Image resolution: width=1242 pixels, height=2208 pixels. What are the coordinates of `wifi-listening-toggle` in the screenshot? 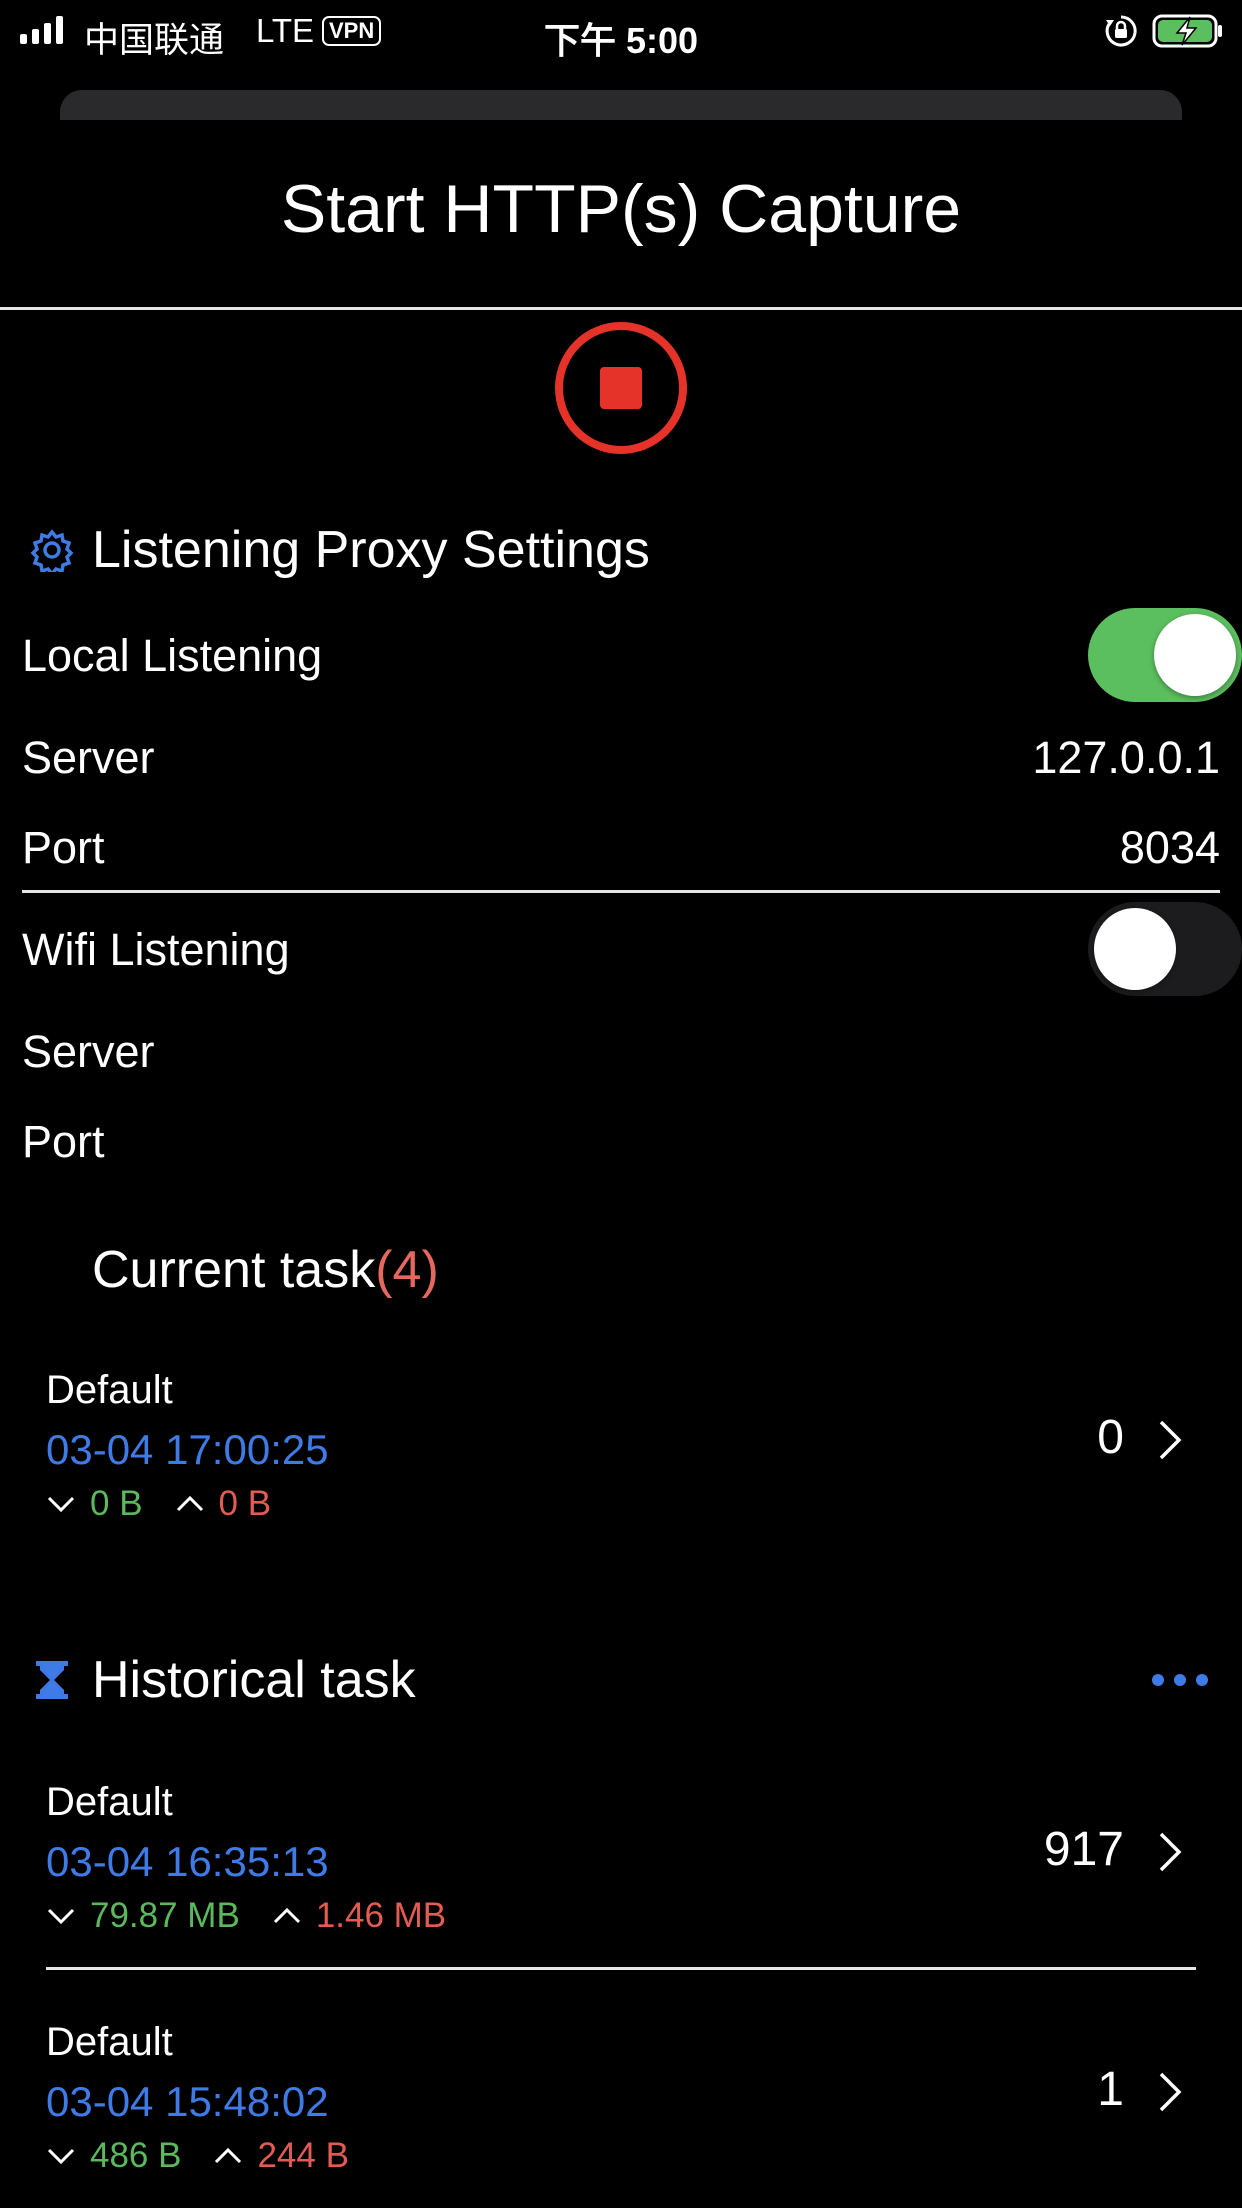 It's located at (1165, 949).